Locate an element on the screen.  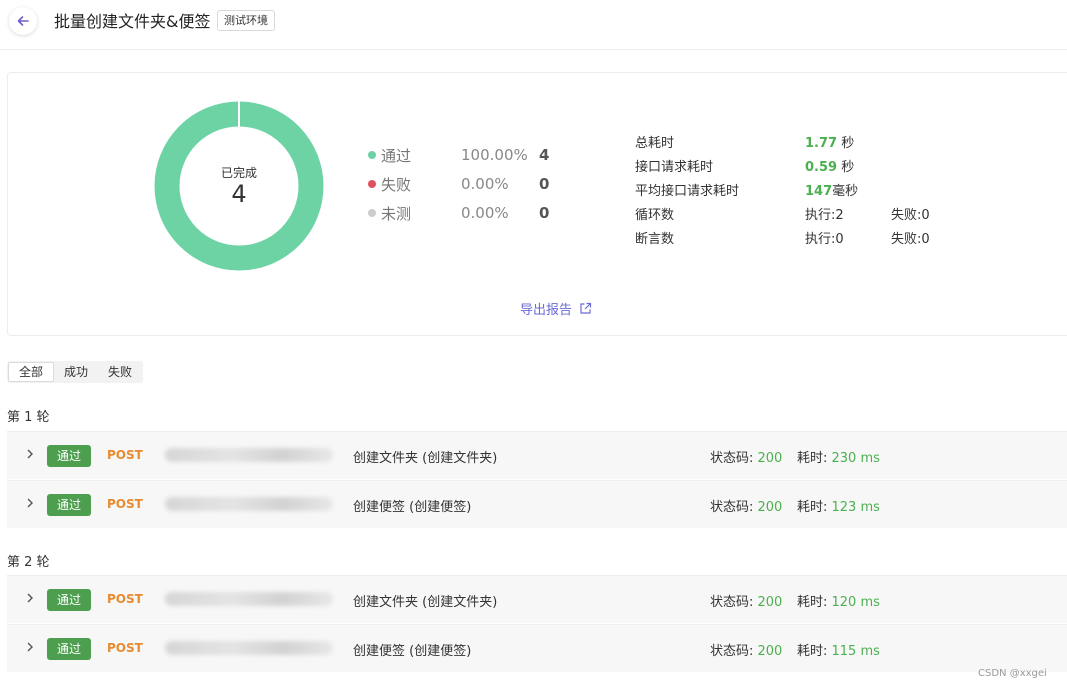
tab-all: 全部 is located at coordinates (31, 372).